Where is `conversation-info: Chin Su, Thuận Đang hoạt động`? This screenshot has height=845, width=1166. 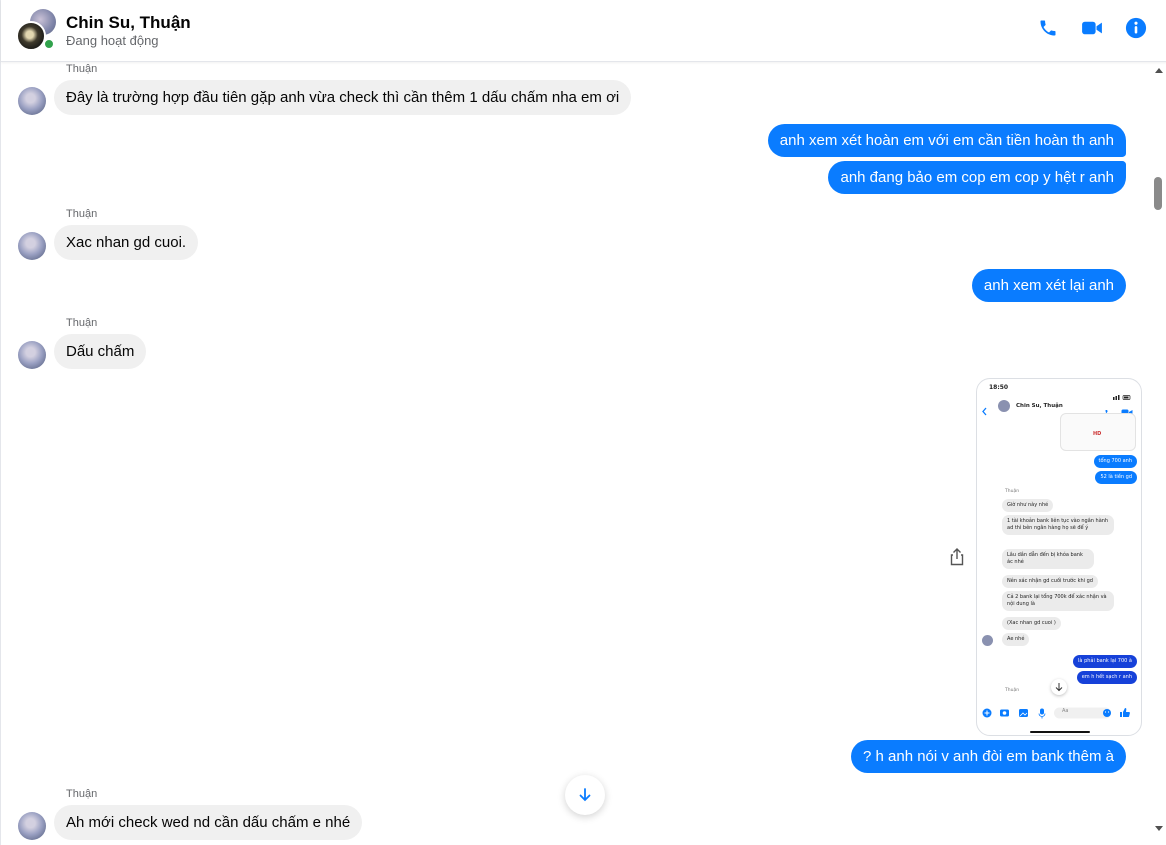
conversation-info: Chin Su, Thuận Đang hoạt động is located at coordinates (128, 31).